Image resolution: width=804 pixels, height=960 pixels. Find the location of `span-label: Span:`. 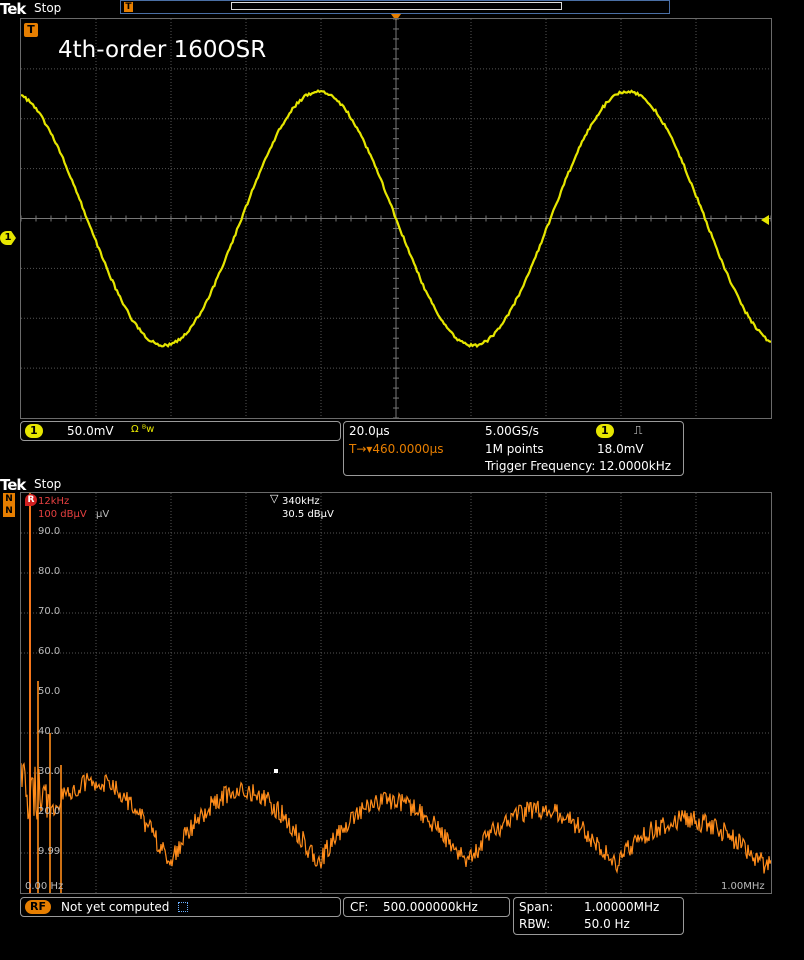

span-label: Span: is located at coordinates (536, 907).